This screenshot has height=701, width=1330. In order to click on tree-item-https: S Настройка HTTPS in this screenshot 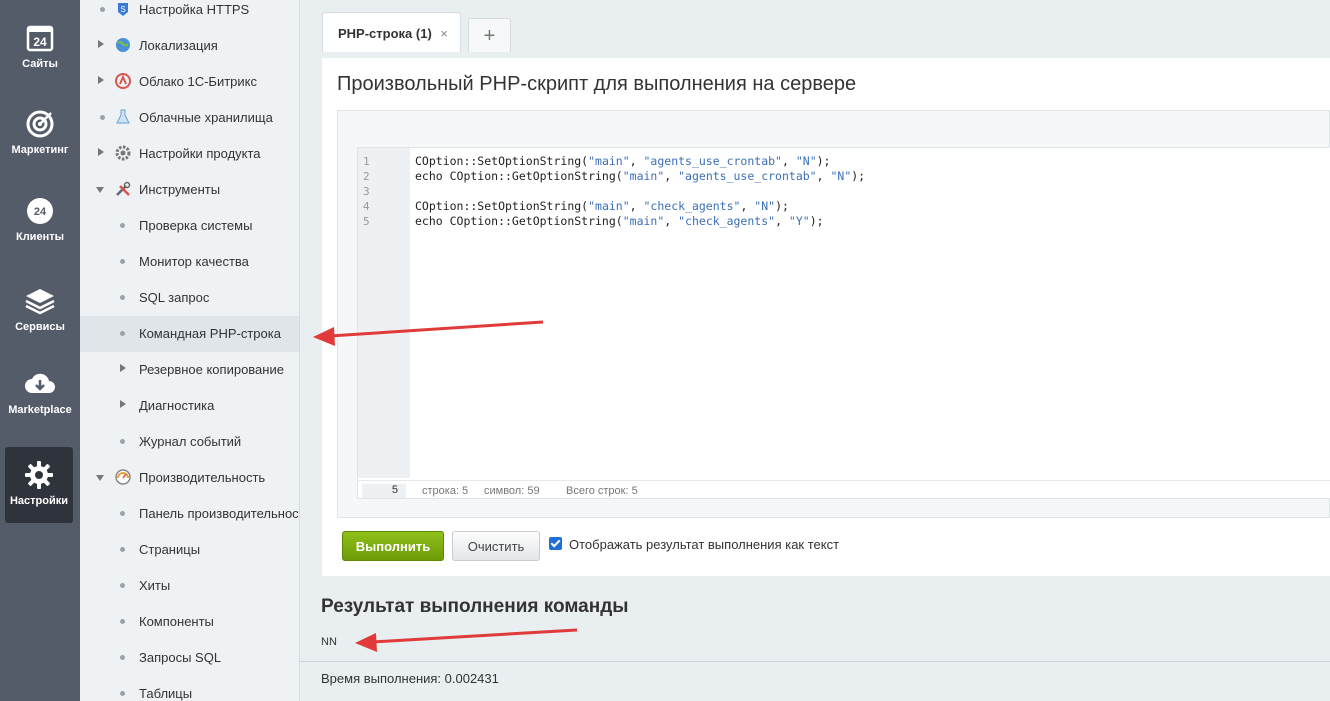, I will do `click(189, 14)`.